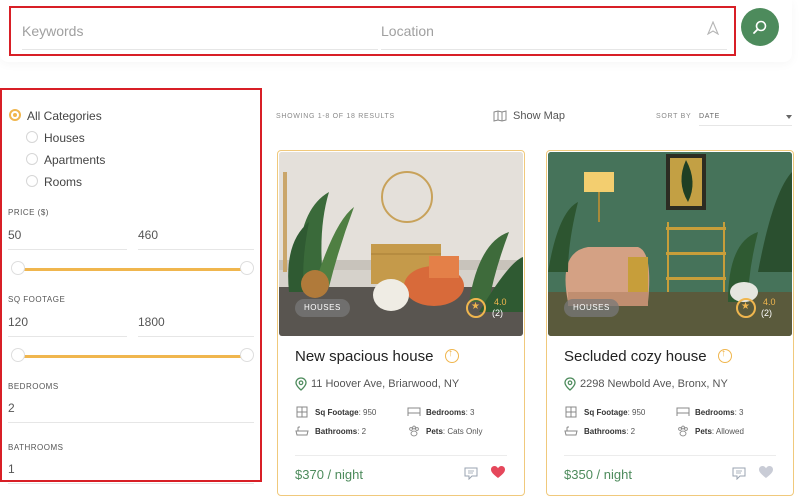 This screenshot has width=800, height=500. What do you see at coordinates (63, 182) in the screenshot?
I see `category-label: Rooms` at bounding box center [63, 182].